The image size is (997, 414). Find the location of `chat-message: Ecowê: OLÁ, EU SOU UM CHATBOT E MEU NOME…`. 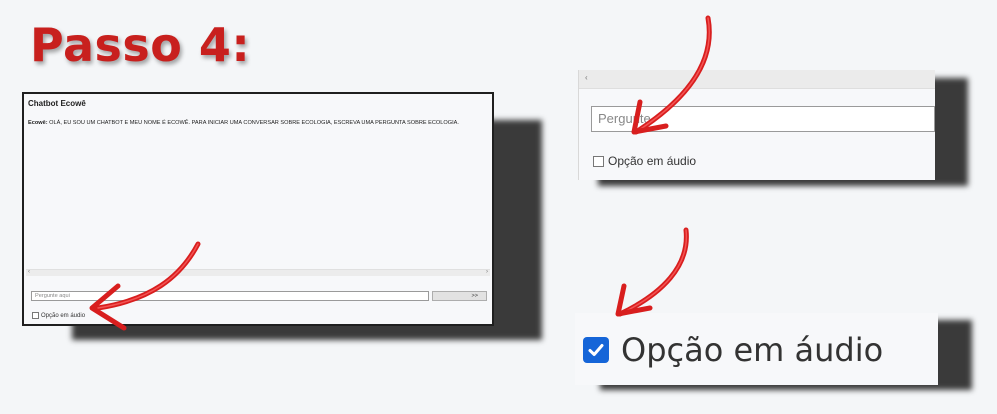

chat-message: Ecowê: OLÁ, EU SOU UM CHATBOT E MEU NOME… is located at coordinates (243, 123).